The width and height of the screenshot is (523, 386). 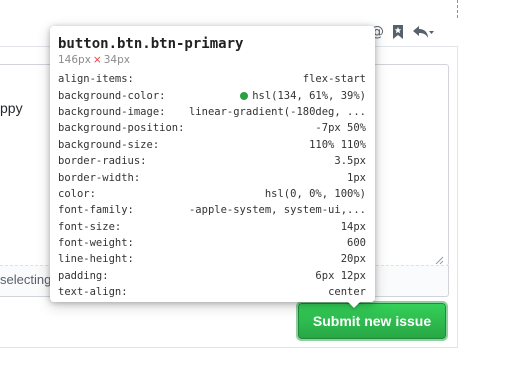 I want to click on style-row: background-position: -7px 50%, so click(x=212, y=128).